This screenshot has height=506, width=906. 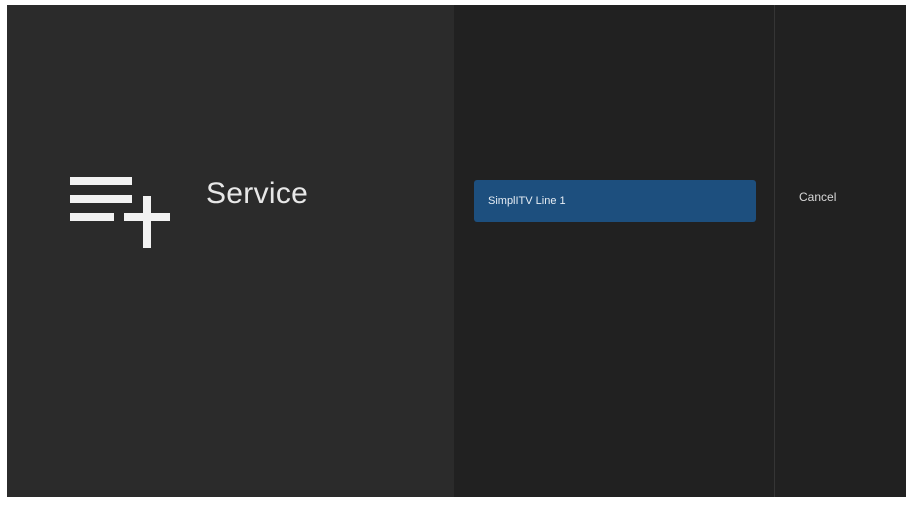 I want to click on cancel-button: Cancel, so click(x=817, y=197).